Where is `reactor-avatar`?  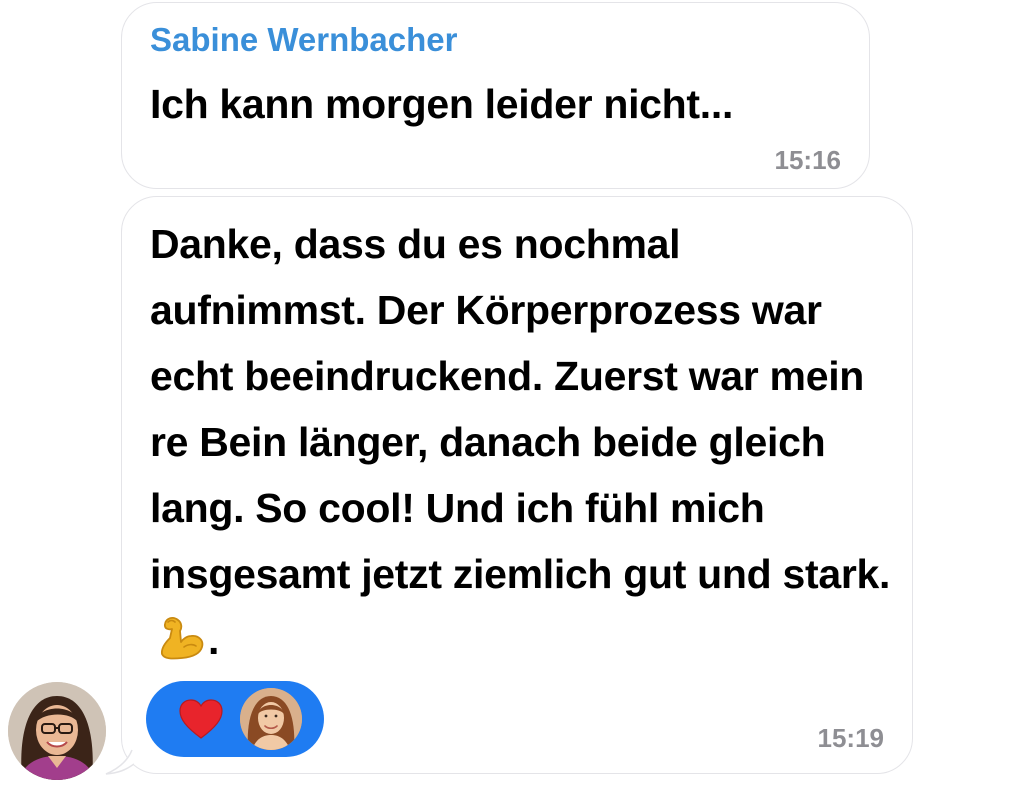
reactor-avatar is located at coordinates (271, 719).